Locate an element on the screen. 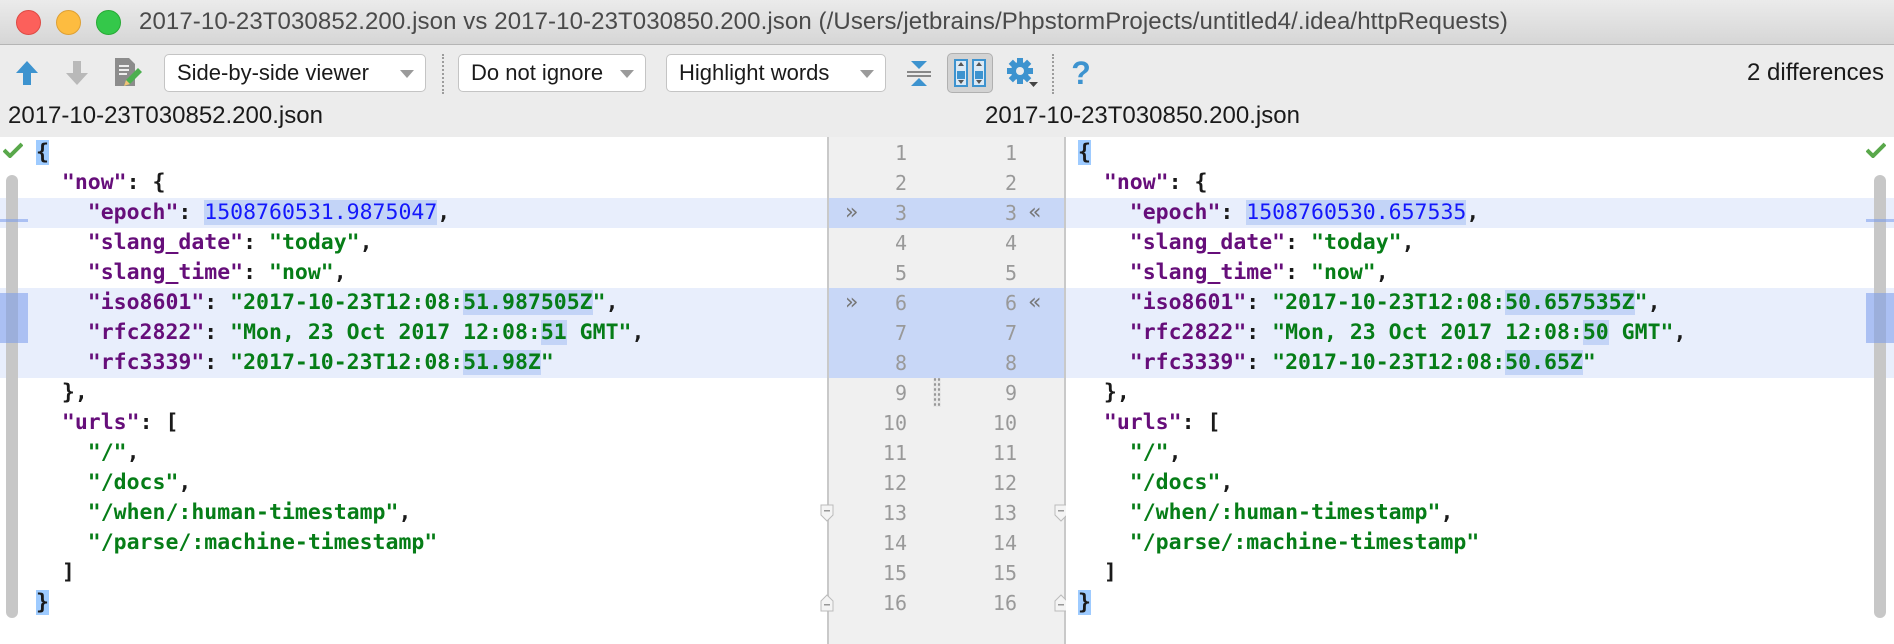 Image resolution: width=1894 pixels, height=644 pixels. right-file-name: 2017-10-23T030850.200.json is located at coordinates (1142, 115).